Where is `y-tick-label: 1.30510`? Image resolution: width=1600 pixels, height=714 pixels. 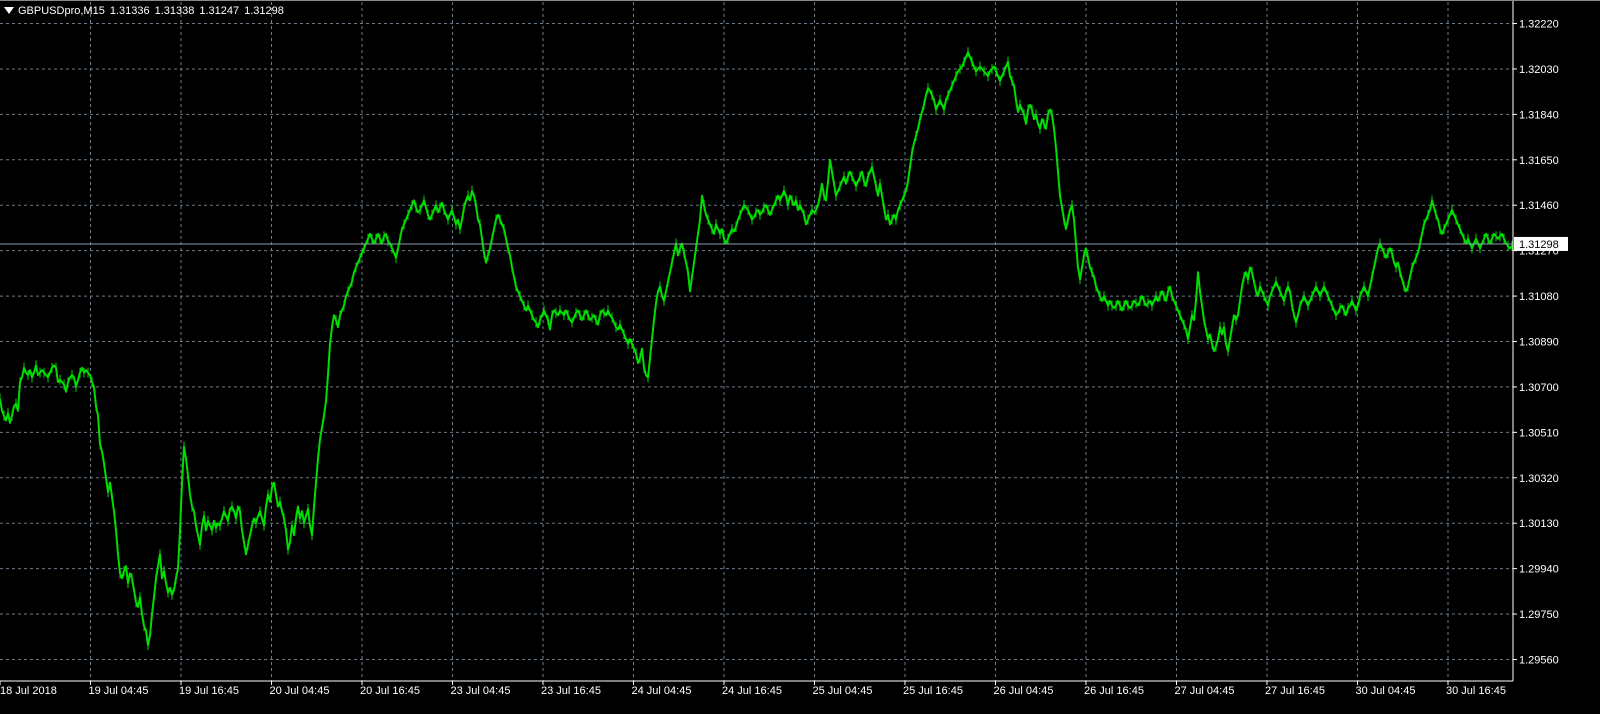
y-tick-label: 1.30510 is located at coordinates (1539, 433).